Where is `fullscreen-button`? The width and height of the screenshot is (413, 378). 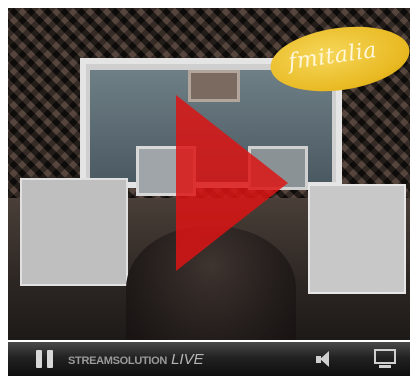
fullscreen-button is located at coordinates (385, 359).